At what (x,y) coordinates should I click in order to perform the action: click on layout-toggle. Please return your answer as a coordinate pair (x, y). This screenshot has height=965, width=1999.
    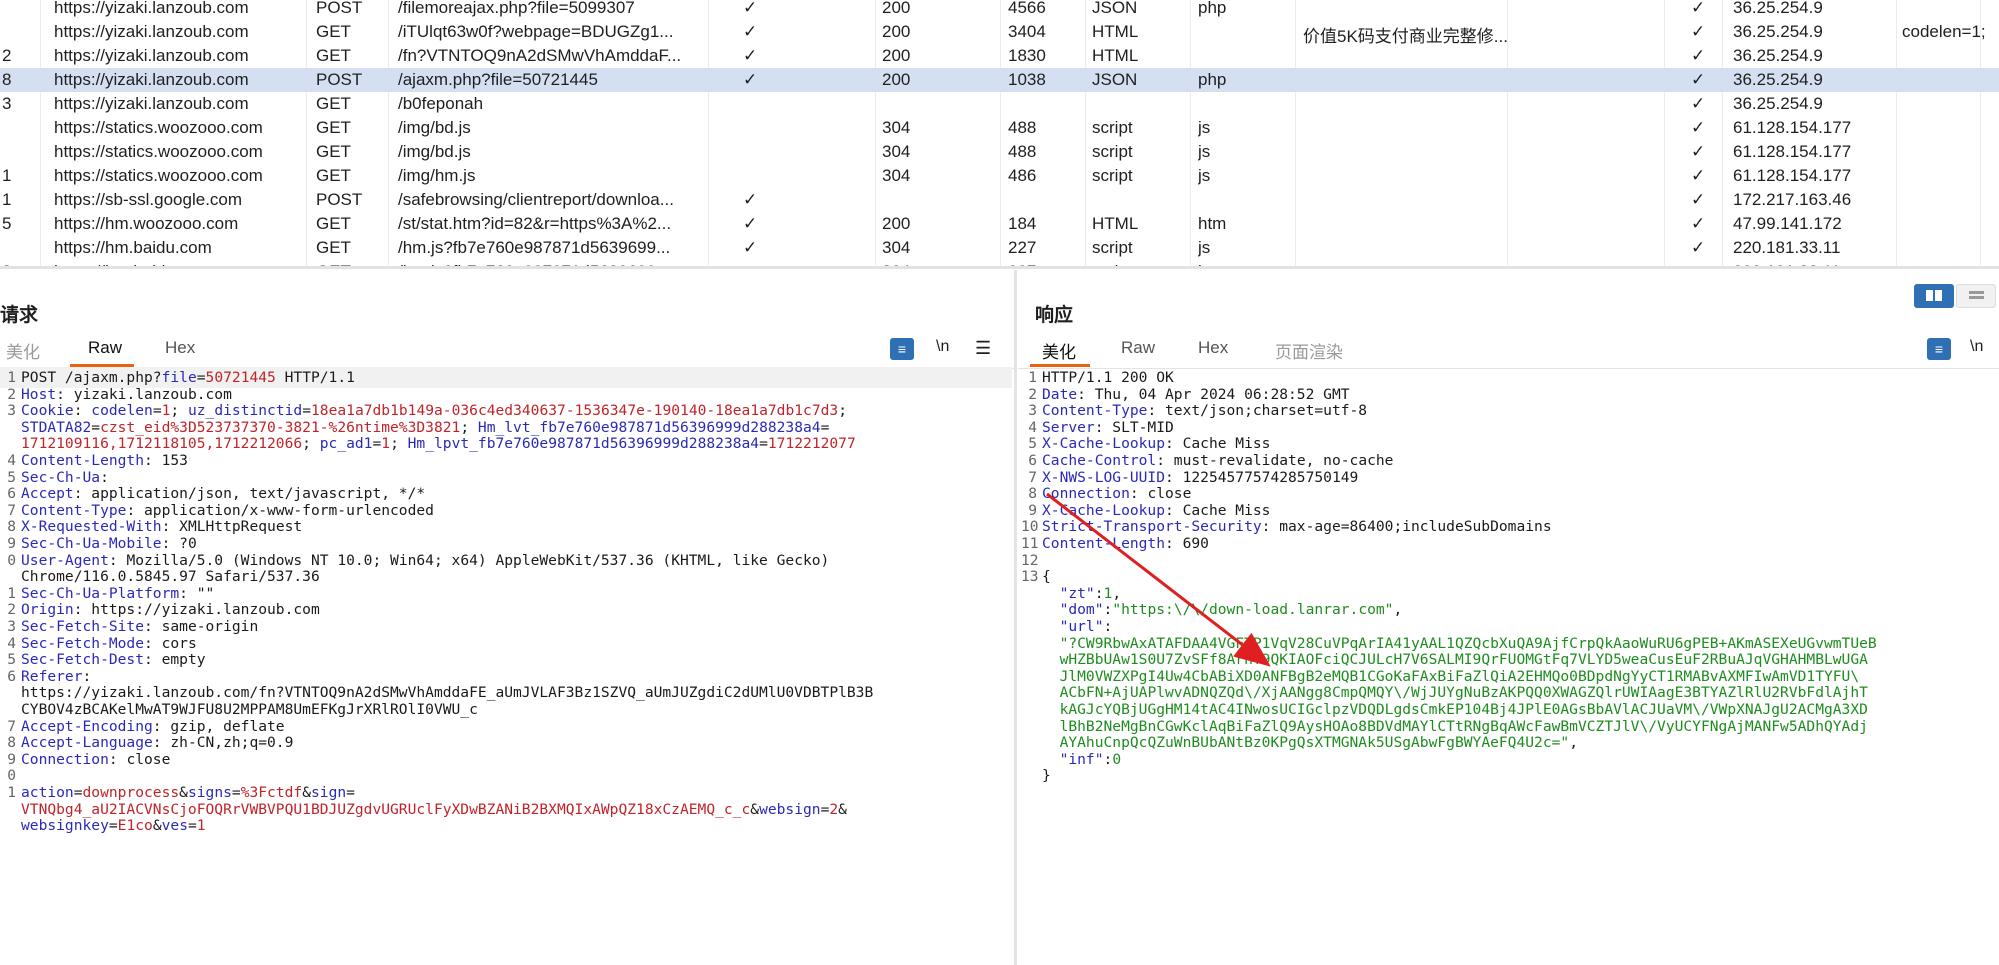
    Looking at the image, I should click on (1956, 296).